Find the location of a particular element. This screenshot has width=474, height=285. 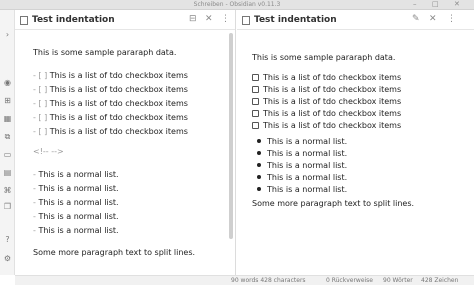

help-icon: ? is located at coordinates (7, 240).